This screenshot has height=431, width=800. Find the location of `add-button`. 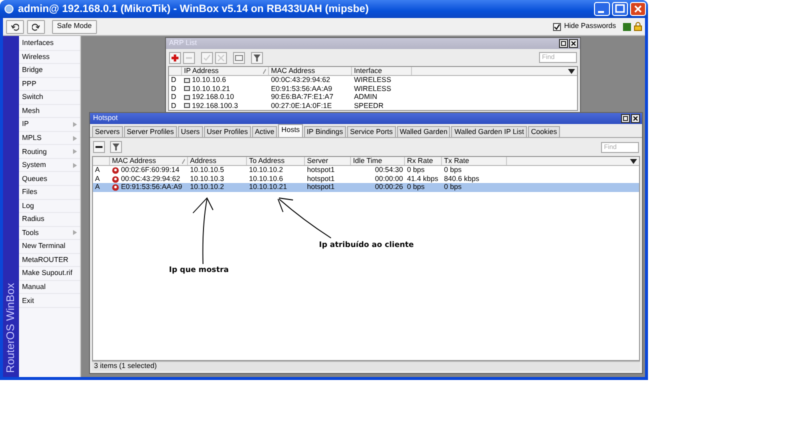

add-button is located at coordinates (175, 58).